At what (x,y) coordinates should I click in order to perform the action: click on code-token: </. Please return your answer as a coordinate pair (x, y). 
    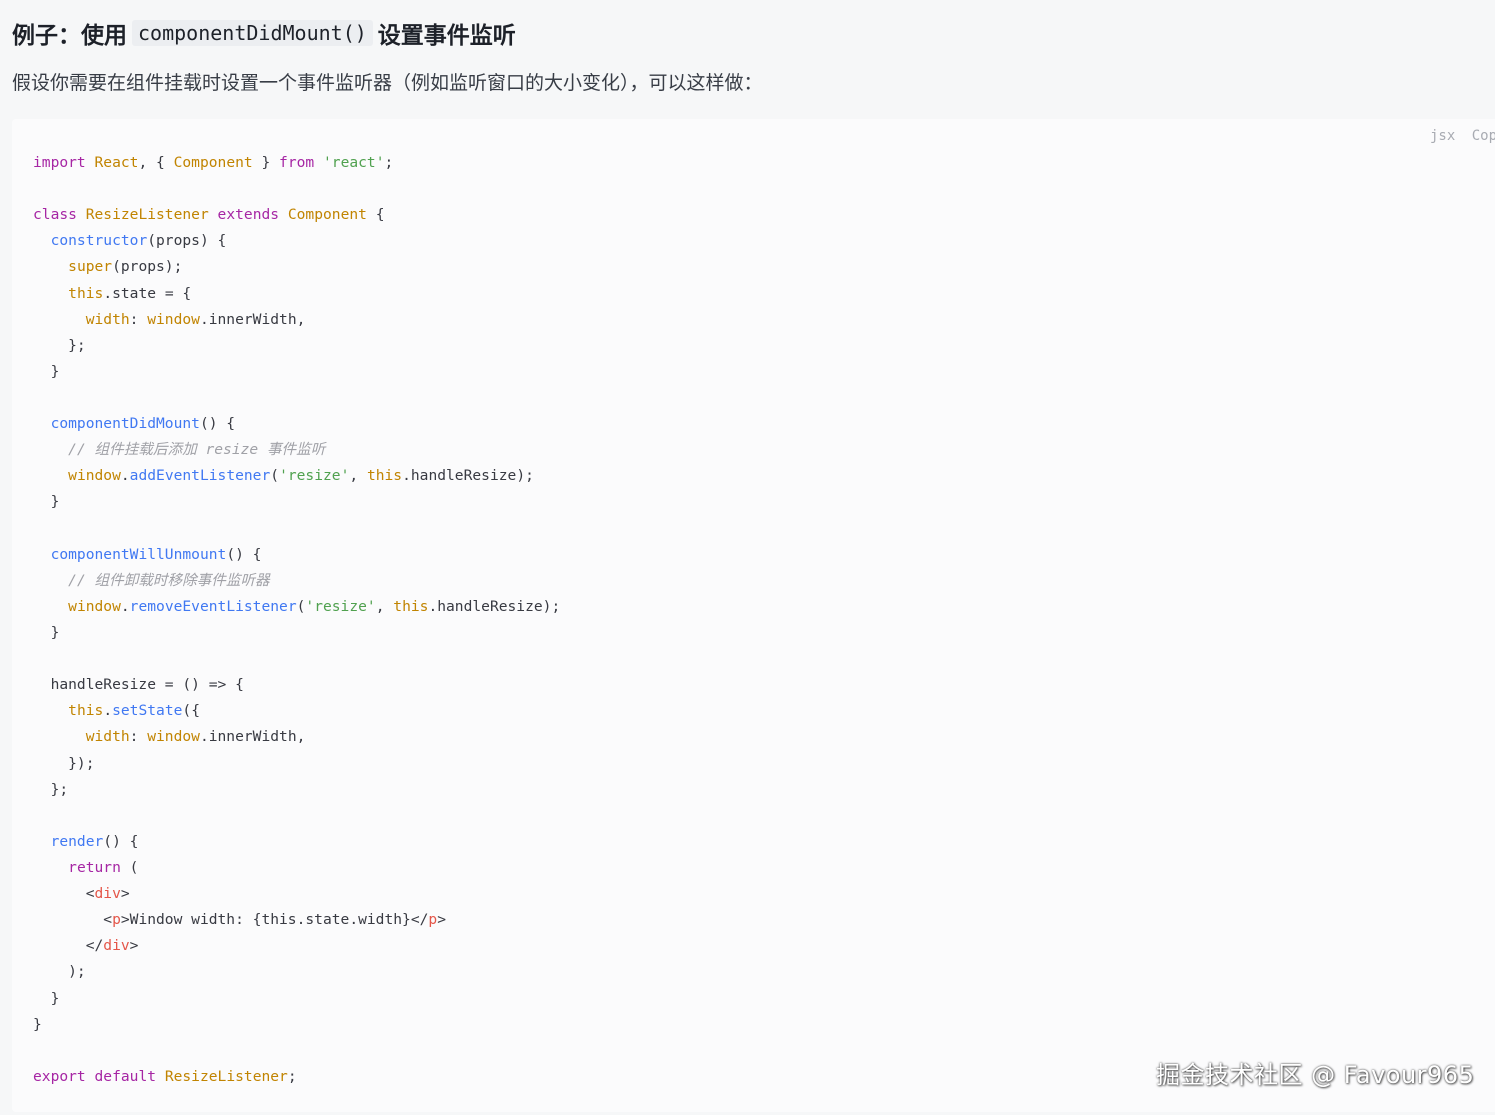
    Looking at the image, I should click on (68, 946).